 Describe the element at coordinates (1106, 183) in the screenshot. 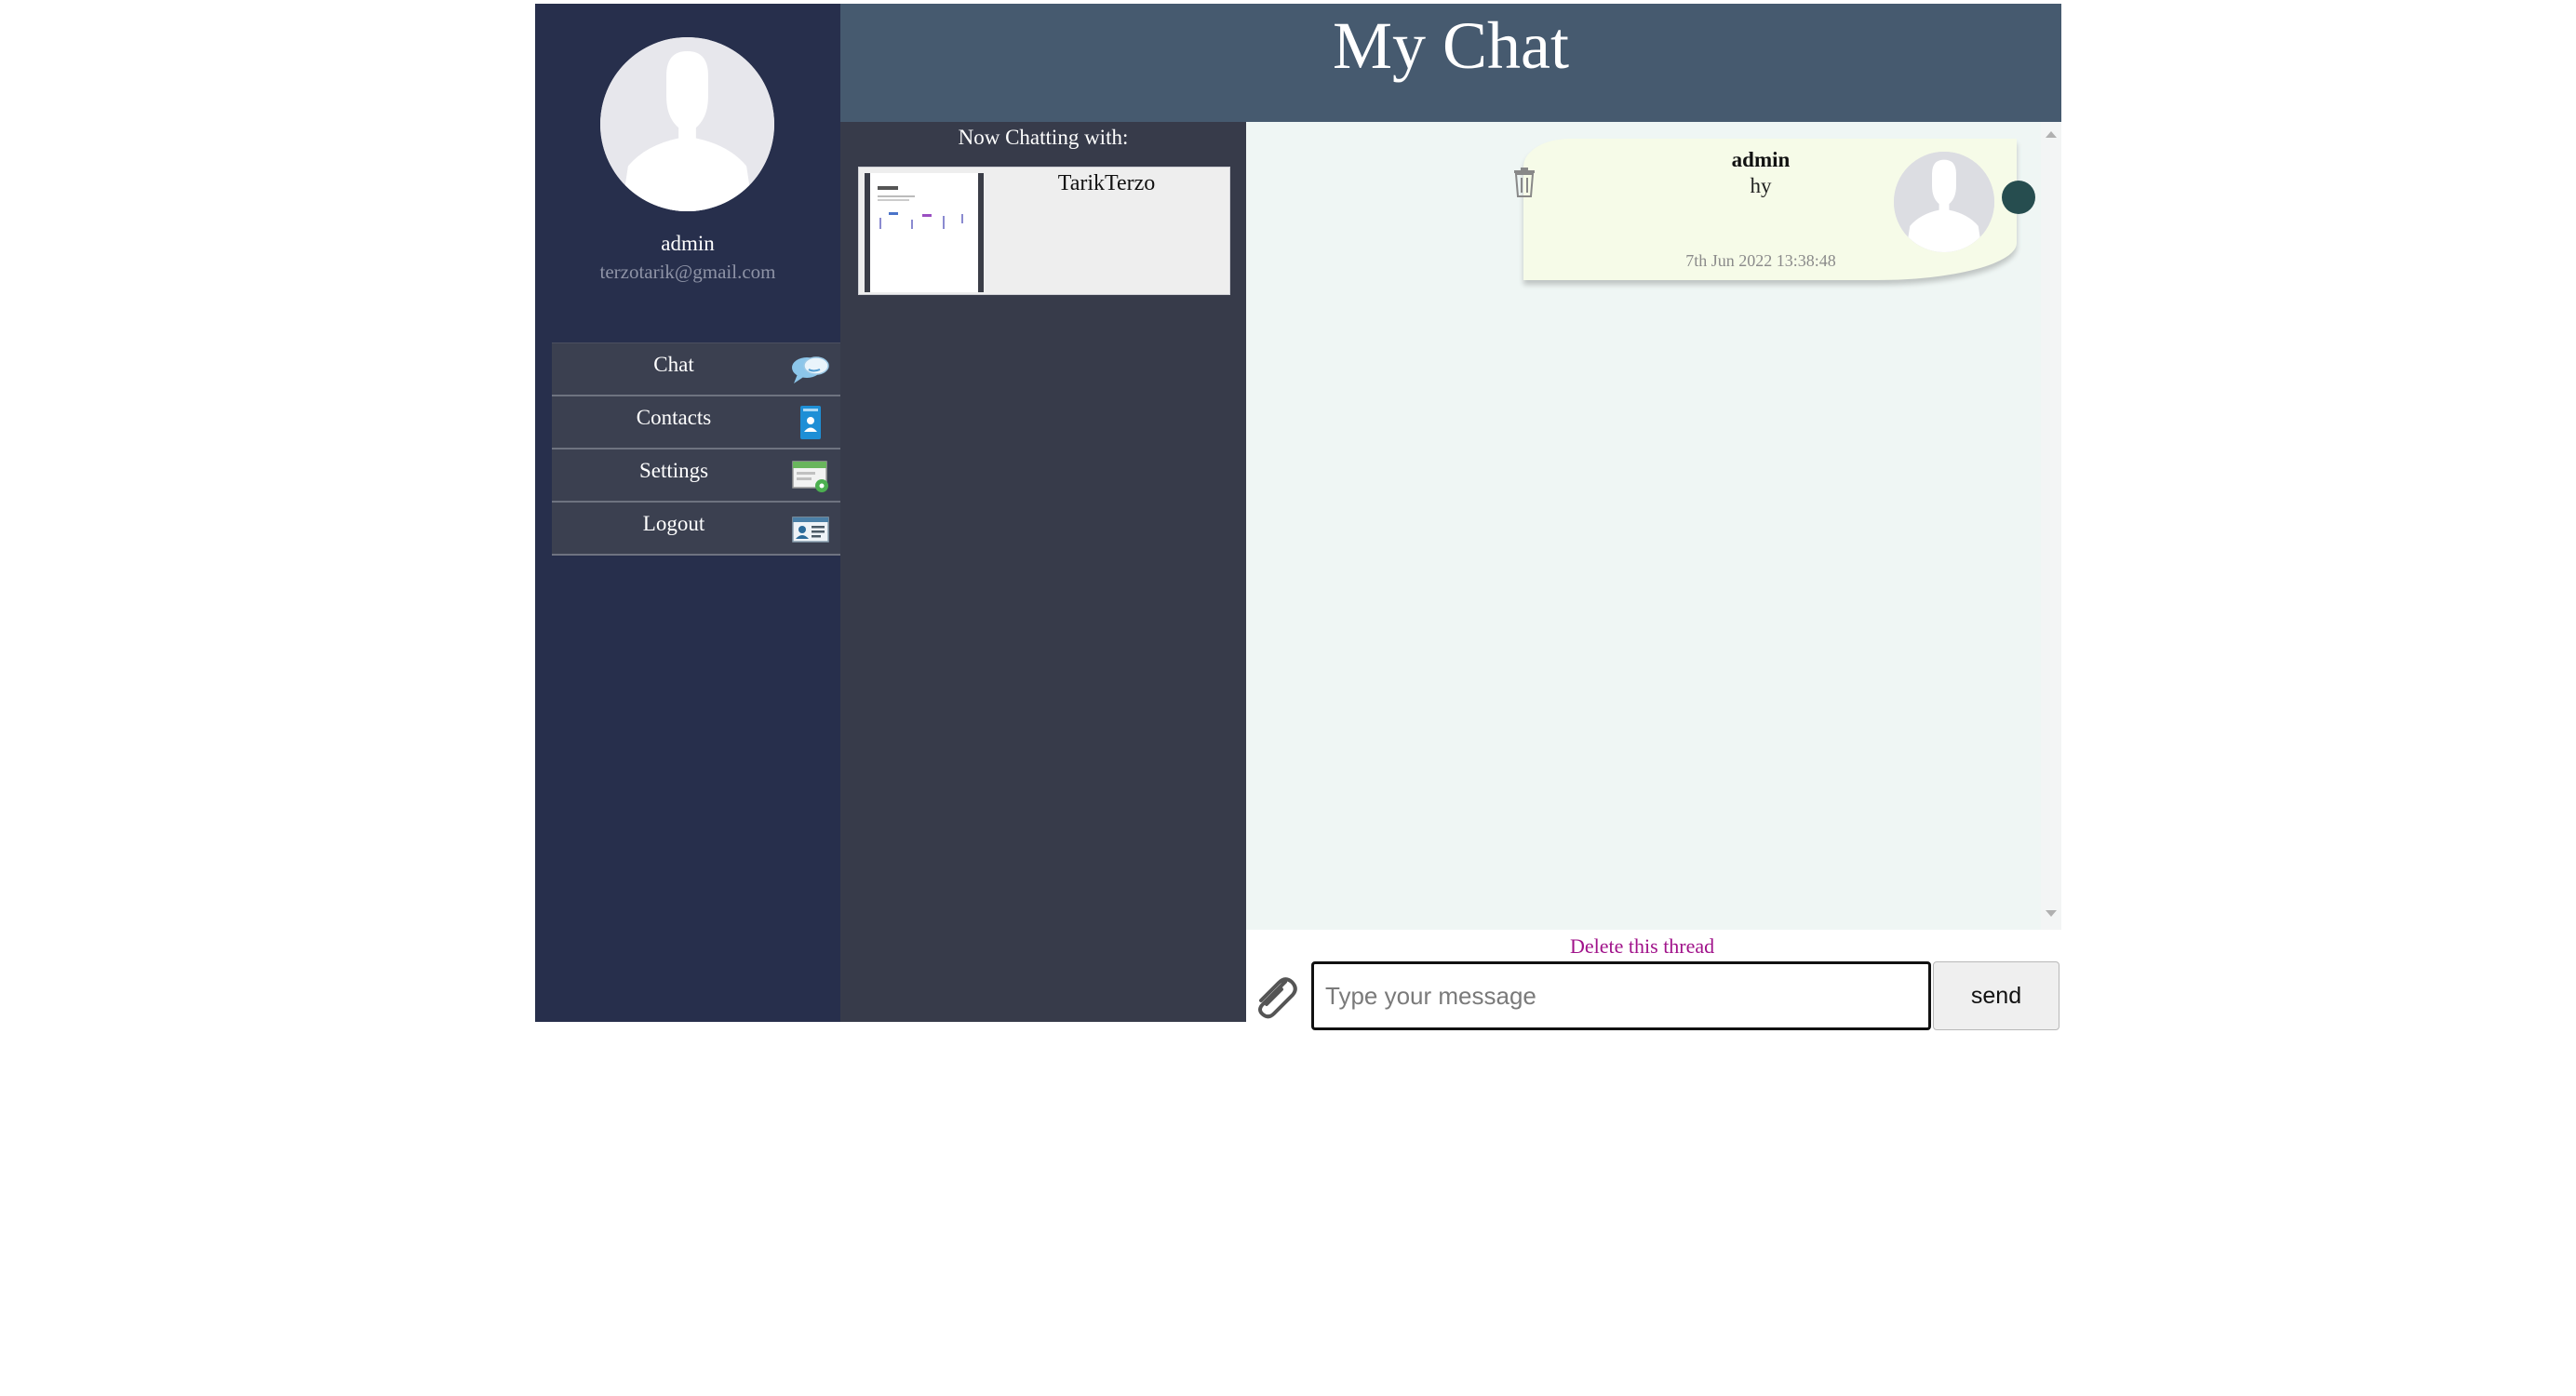

I see `contact-name: TarikTerzo` at that location.